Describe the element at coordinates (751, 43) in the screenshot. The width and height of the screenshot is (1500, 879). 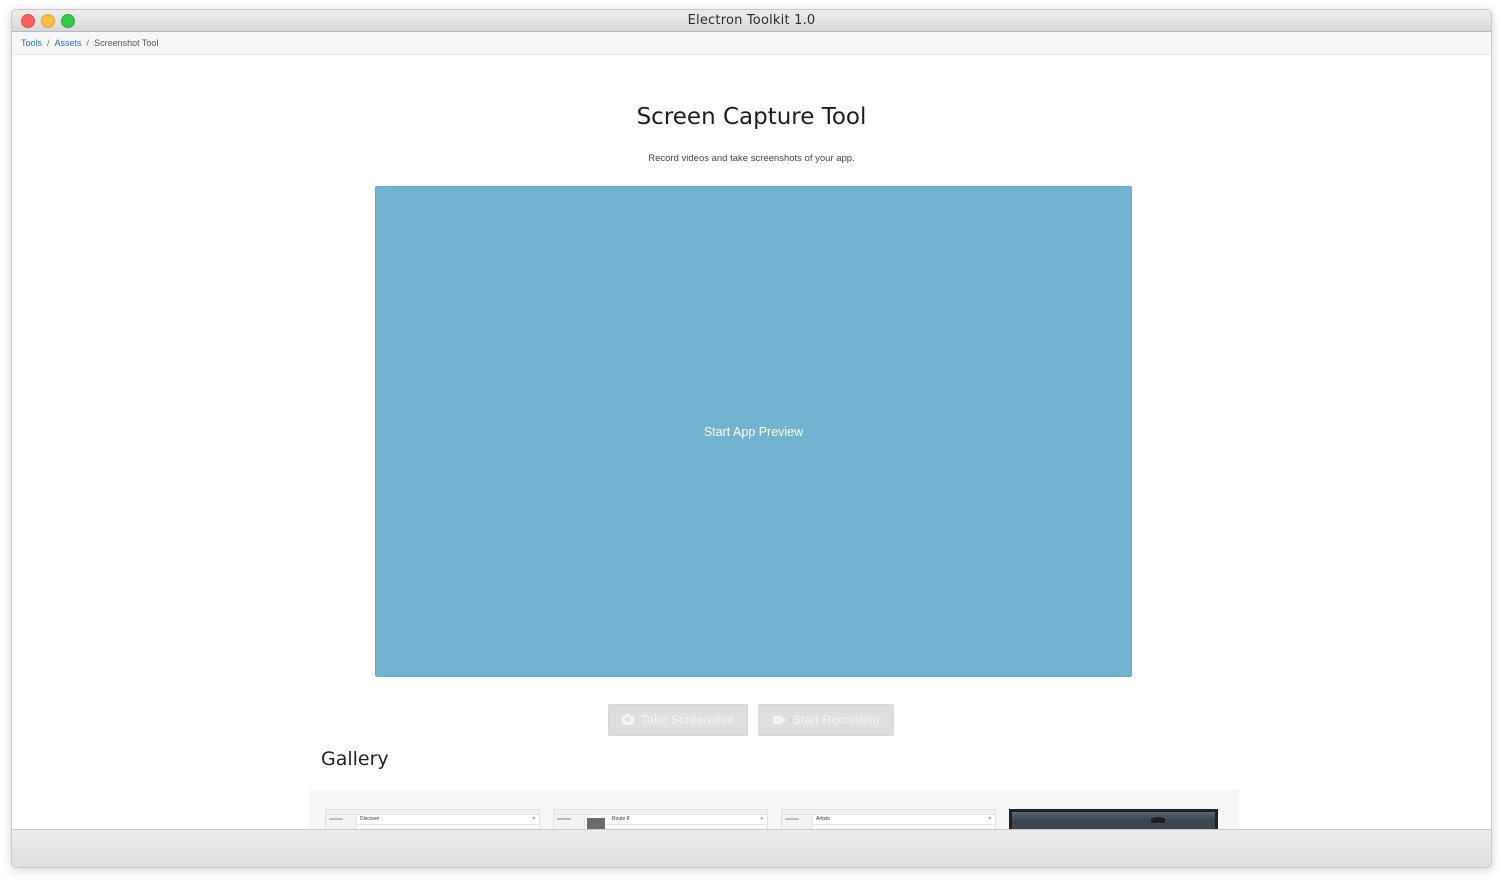
I see `breadcrumb: Tools / Assets / Screenshot Tool` at that location.